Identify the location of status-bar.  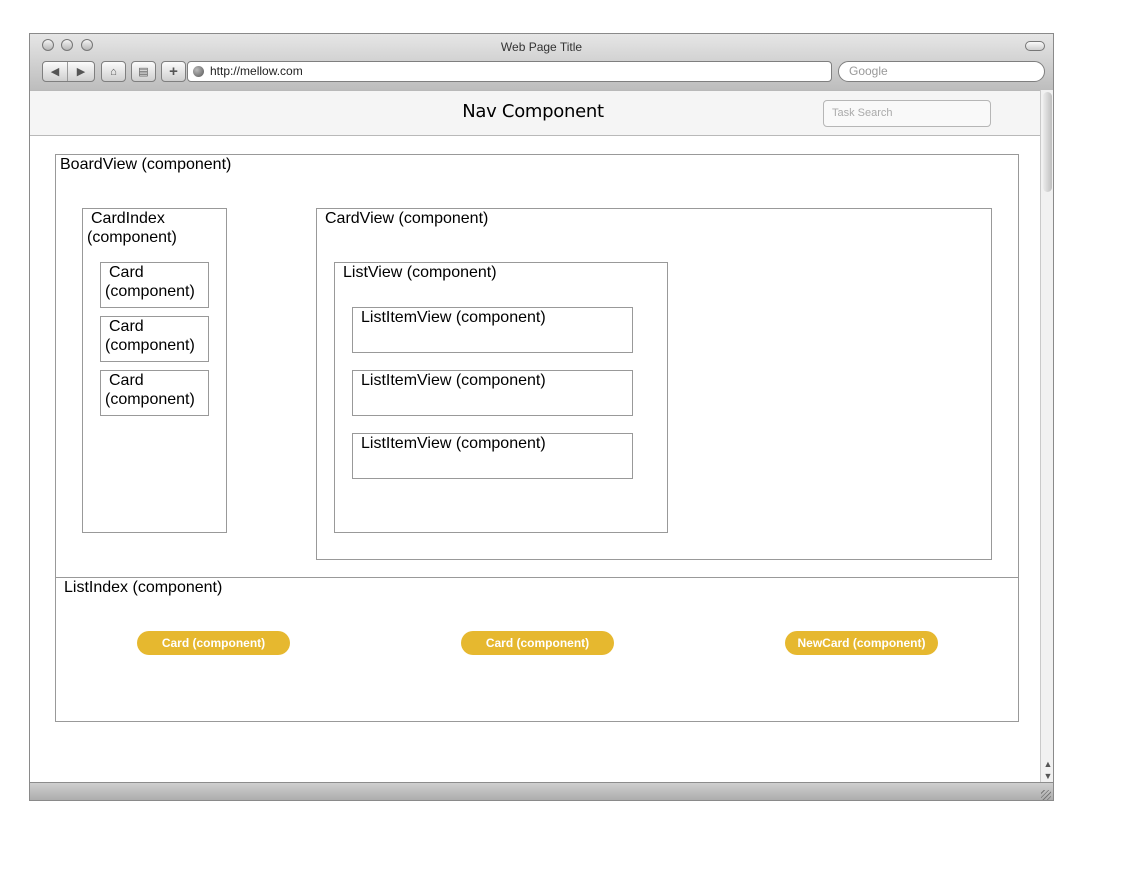
(541, 791).